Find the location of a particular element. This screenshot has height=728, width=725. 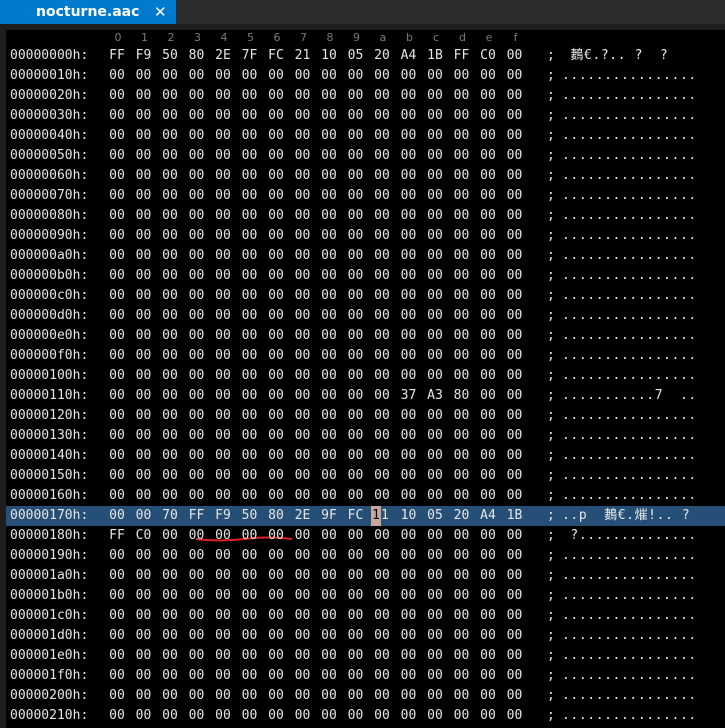

byte-cell: 10 is located at coordinates (329, 56).